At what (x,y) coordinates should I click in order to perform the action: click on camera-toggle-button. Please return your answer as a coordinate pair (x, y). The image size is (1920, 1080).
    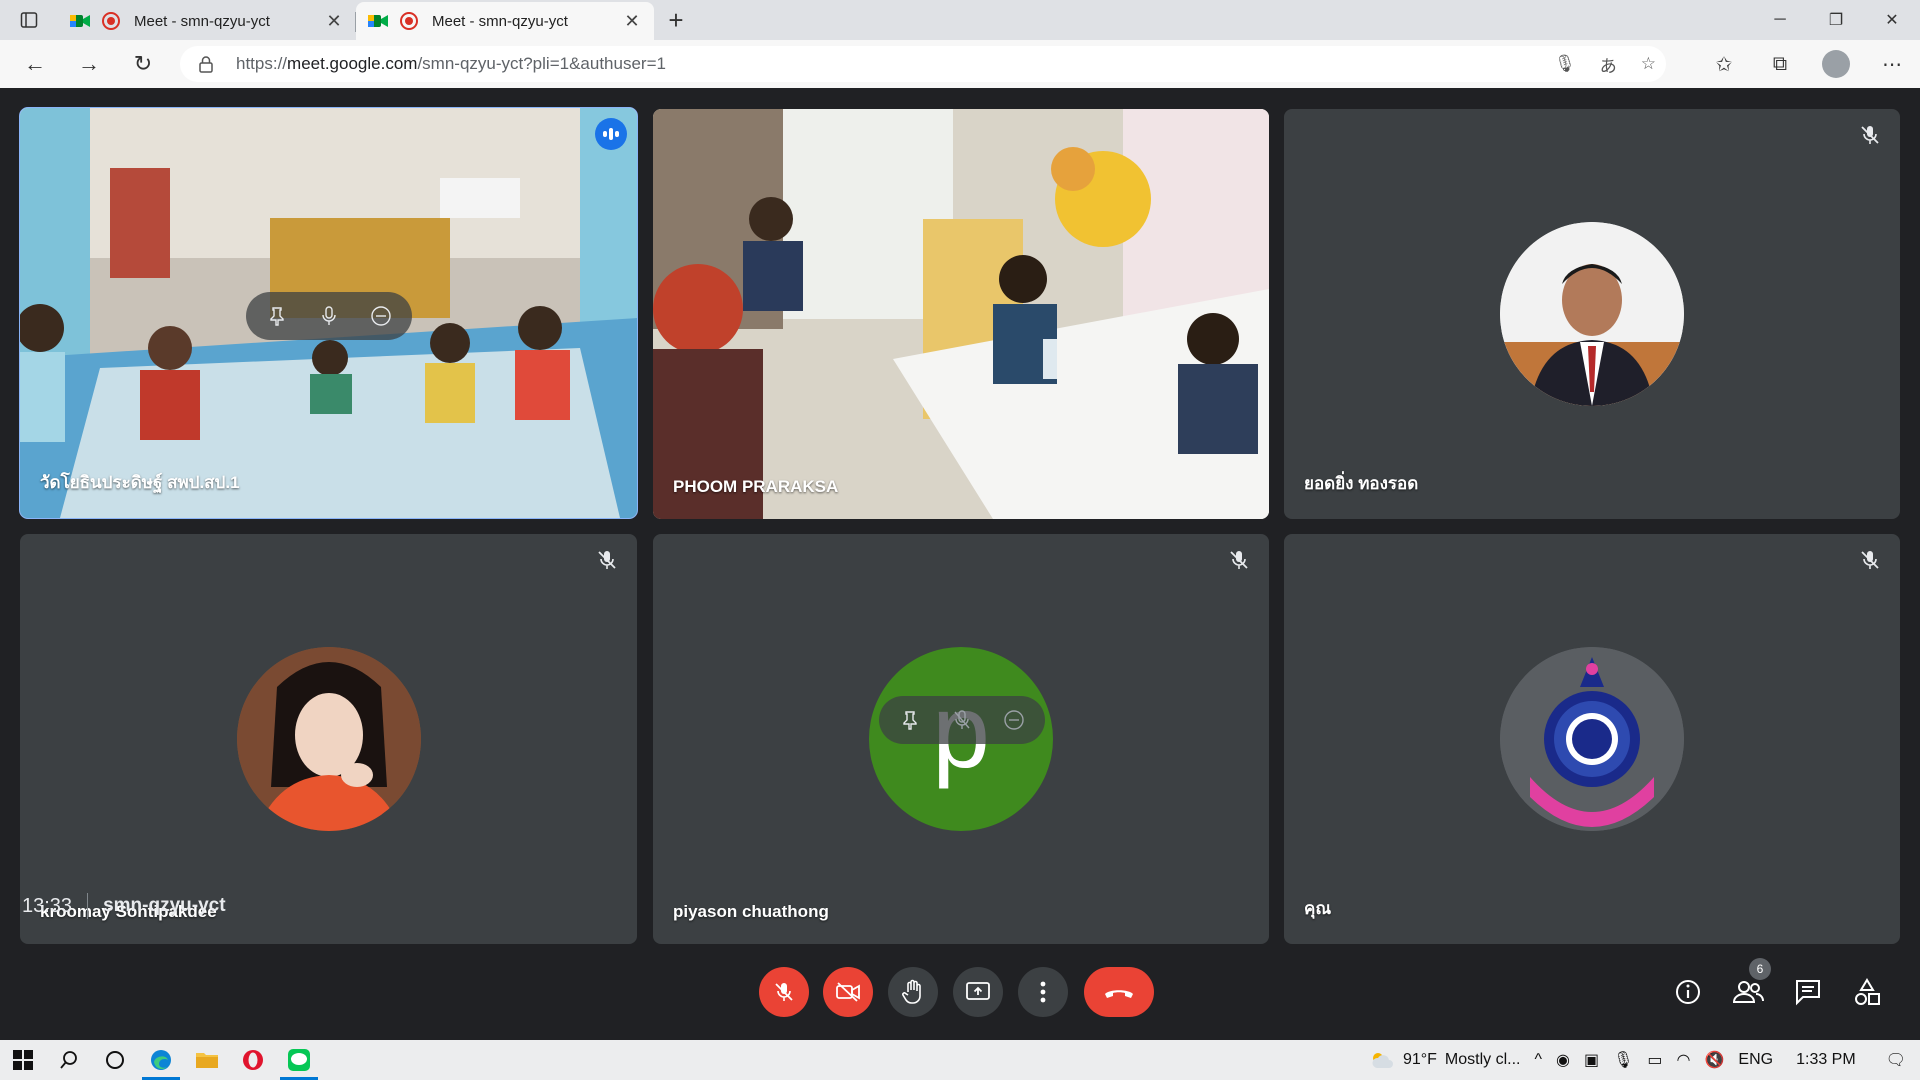
    Looking at the image, I should click on (848, 992).